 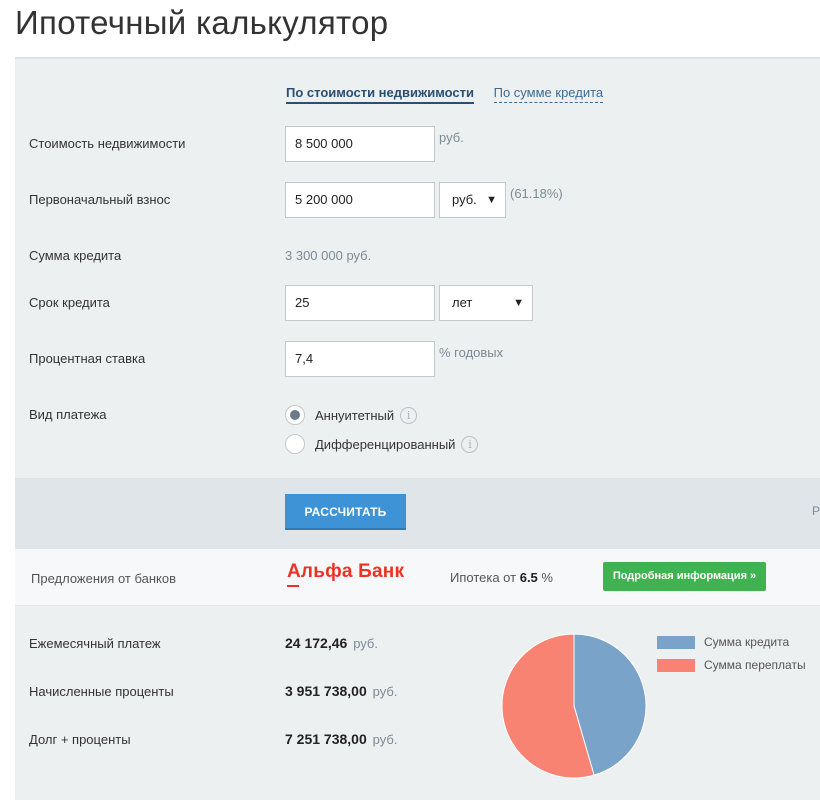 What do you see at coordinates (815, 511) in the screenshot?
I see `truncated-text: Р` at bounding box center [815, 511].